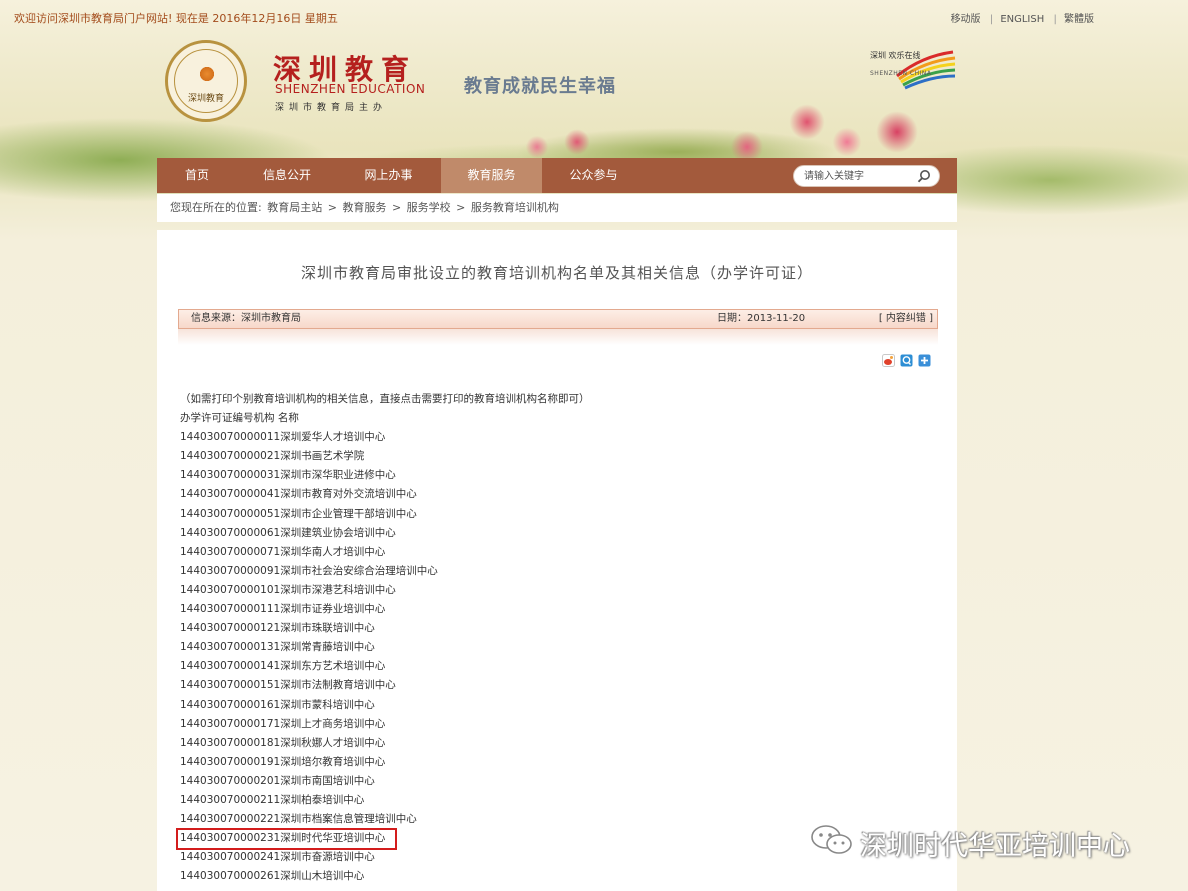  I want to click on content-correction-link: [ 内容纠错 ], so click(906, 319).